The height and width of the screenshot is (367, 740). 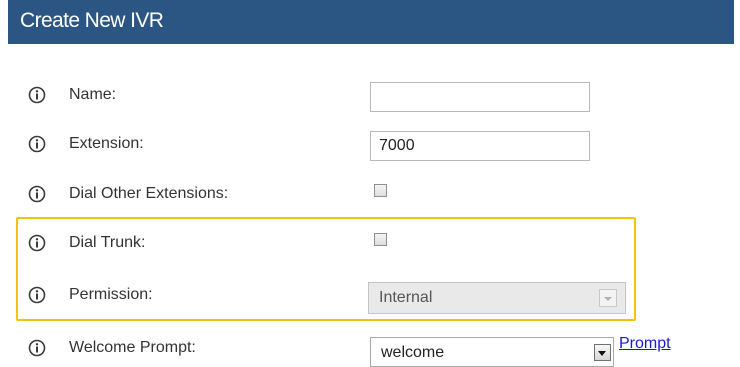 I want to click on page-header: Create New IVR, so click(x=371, y=22).